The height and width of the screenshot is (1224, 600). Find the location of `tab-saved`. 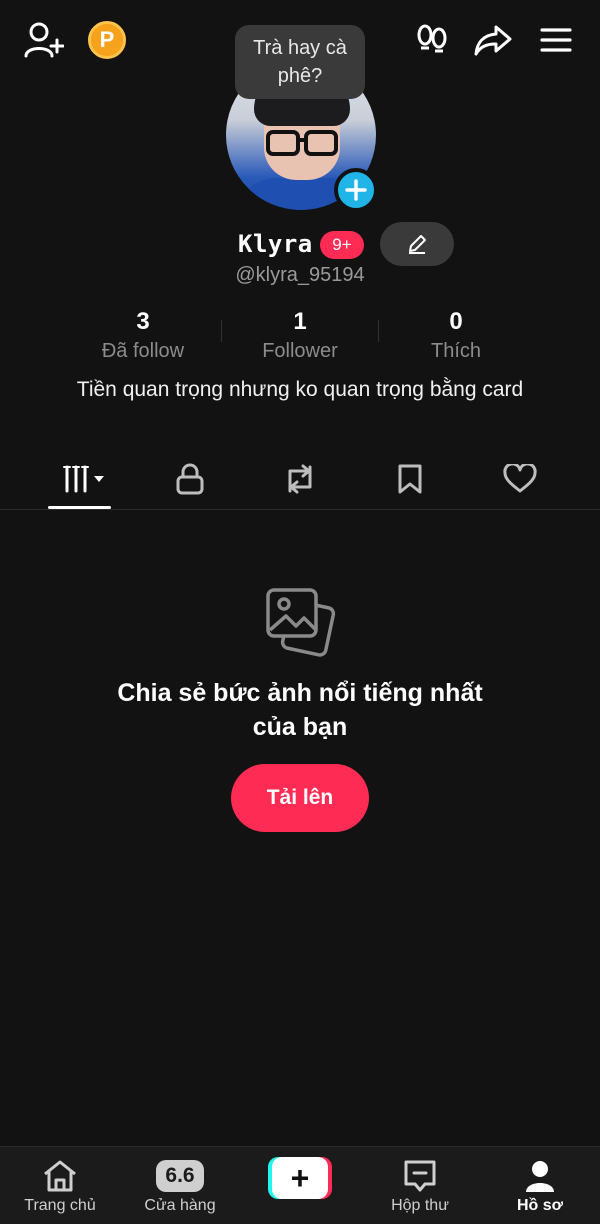

tab-saved is located at coordinates (410, 479).